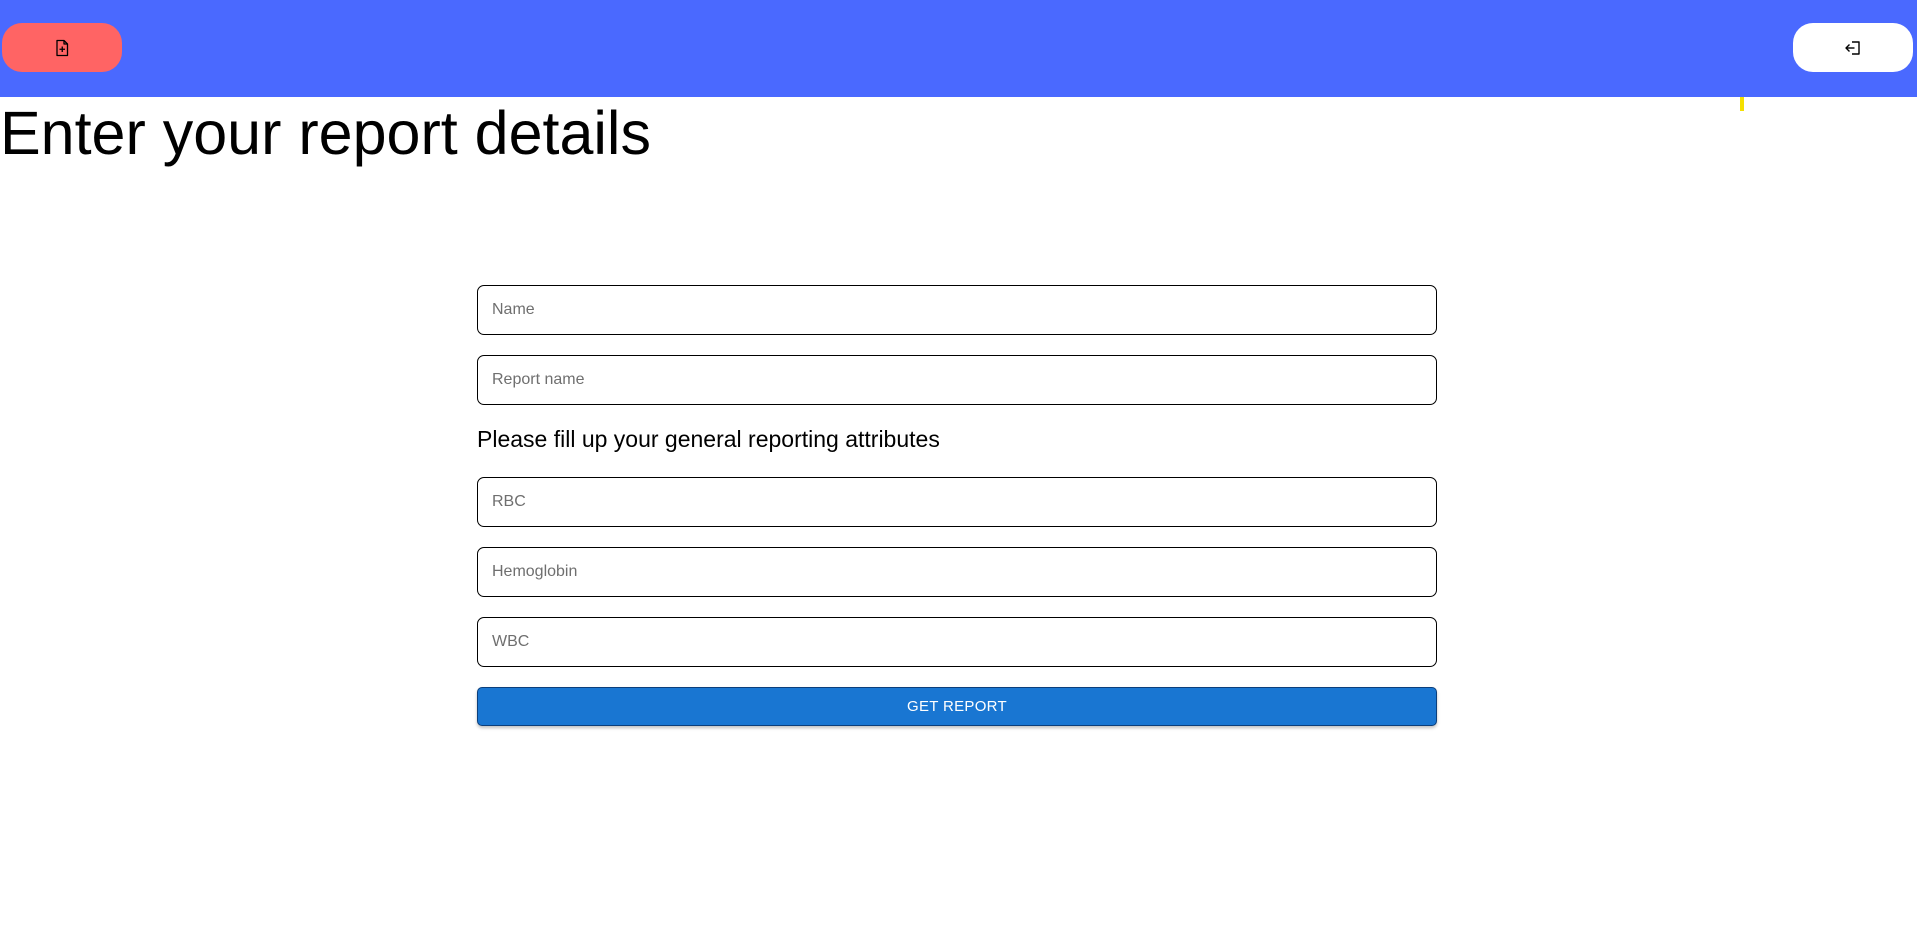 This screenshot has height=932, width=1917. What do you see at coordinates (957, 706) in the screenshot?
I see `get-report-button: GET REPORT` at bounding box center [957, 706].